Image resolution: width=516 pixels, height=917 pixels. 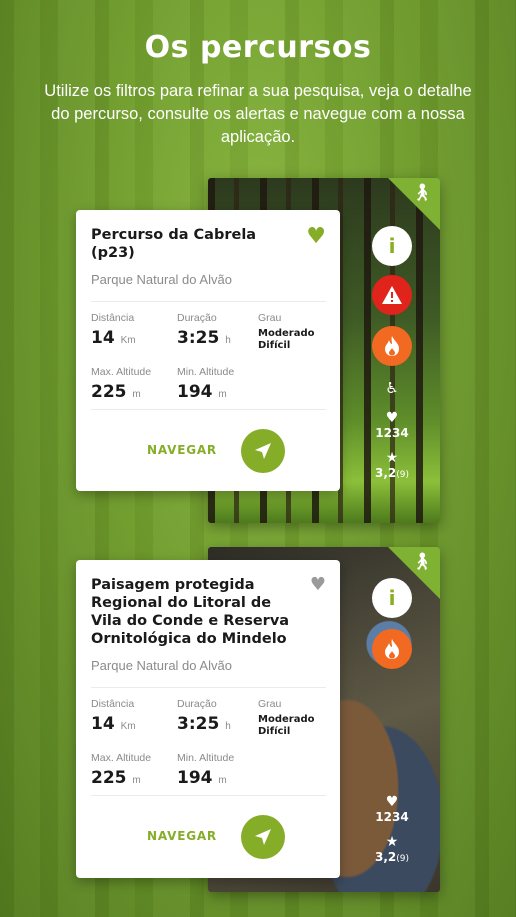 I want to click on accessible-icon: ♿︎, so click(x=392, y=388).